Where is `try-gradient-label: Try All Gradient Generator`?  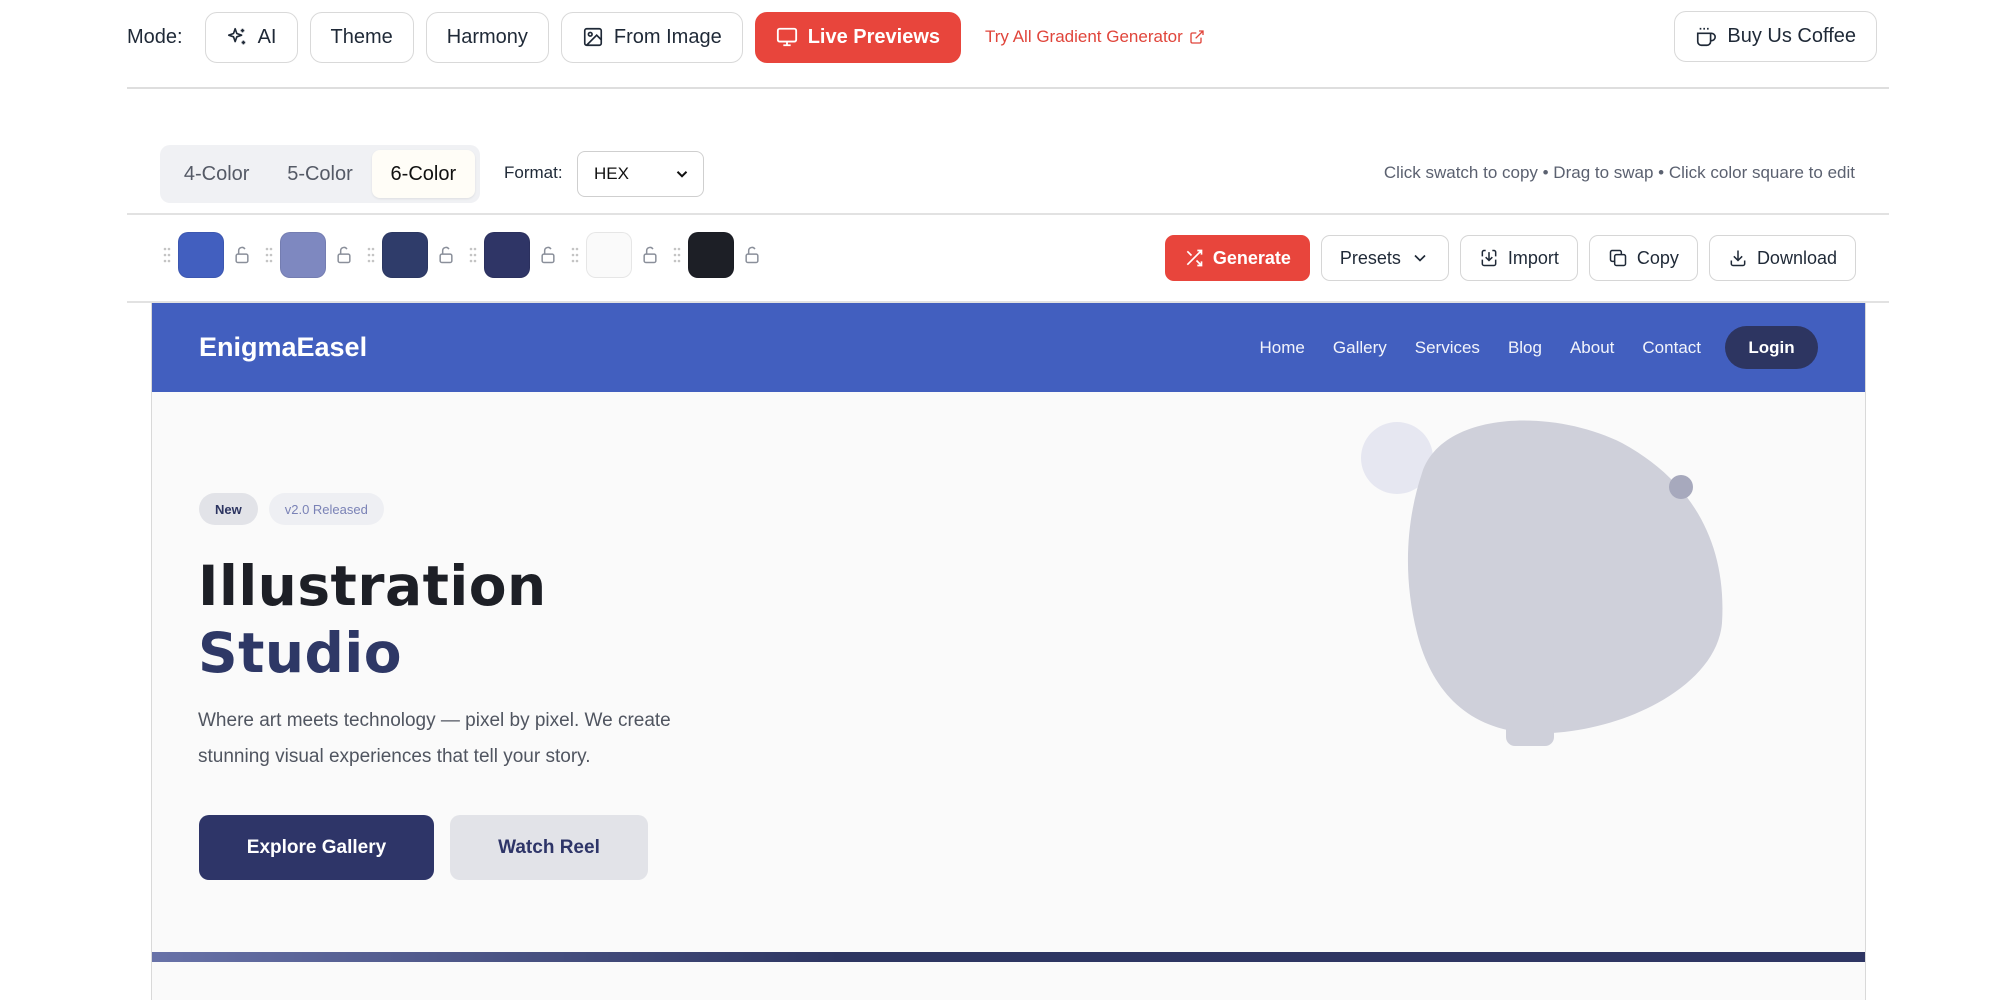 try-gradient-label: Try All Gradient Generator is located at coordinates (1084, 36).